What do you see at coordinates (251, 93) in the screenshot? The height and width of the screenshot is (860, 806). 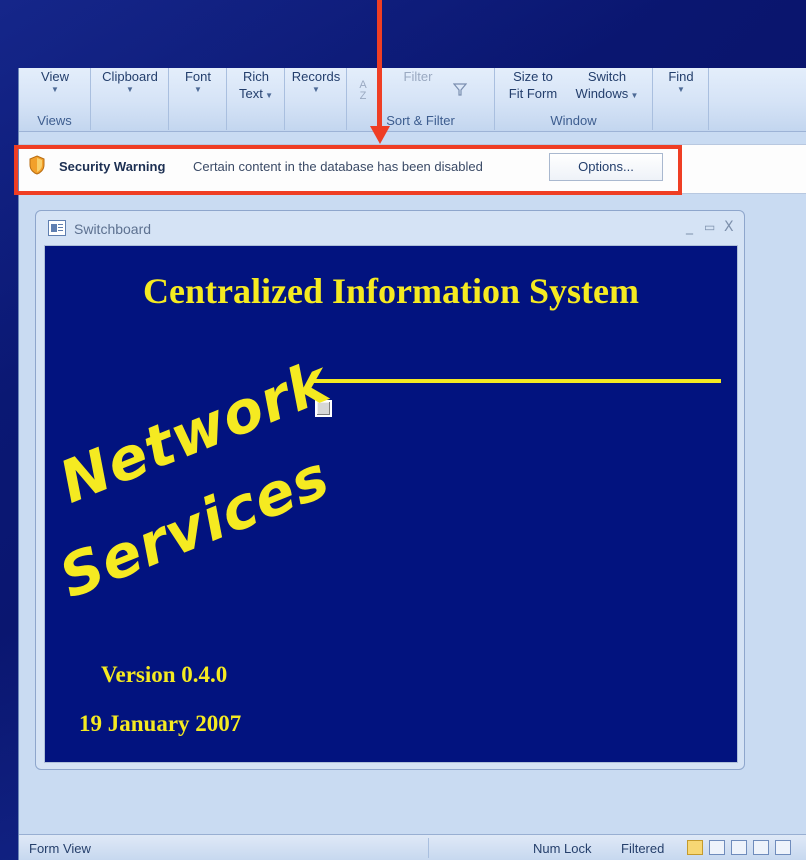 I see `rich-text-button-label2: Text` at bounding box center [251, 93].